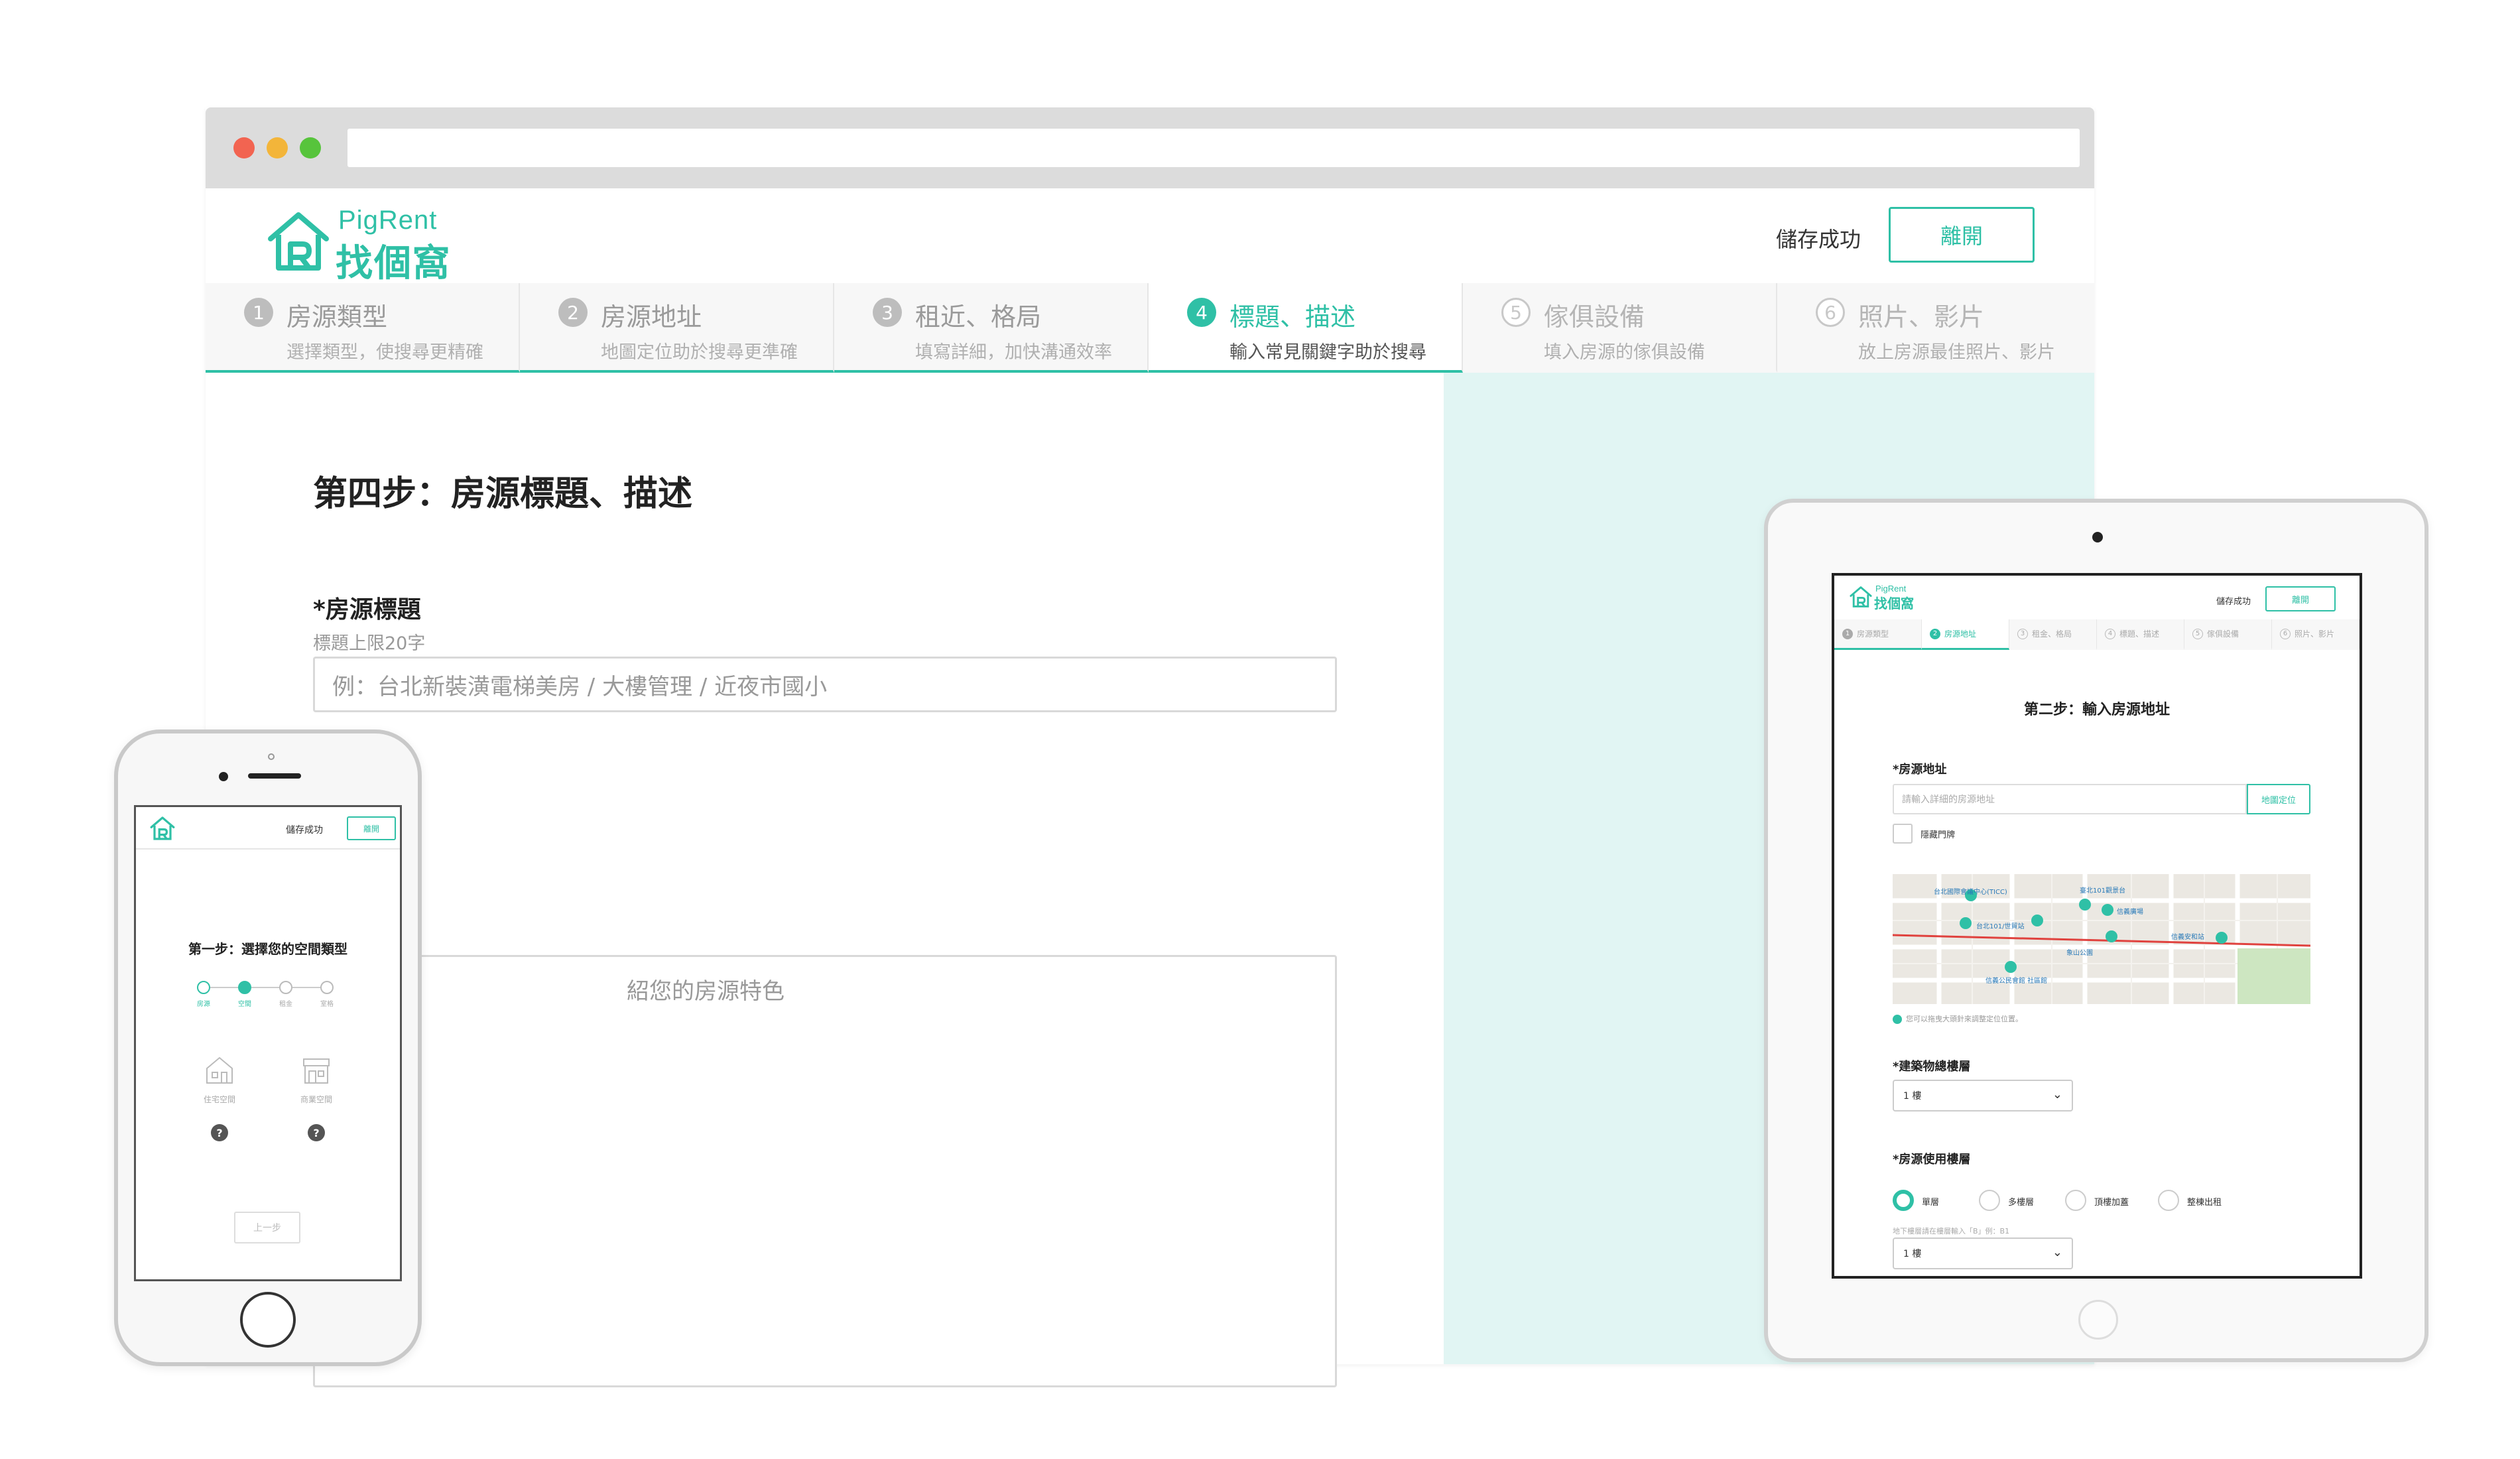  Describe the element at coordinates (1951, 1231) in the screenshot. I see `basement-hint: 地下樓層請在樓層輸入「B」例：B1` at that location.